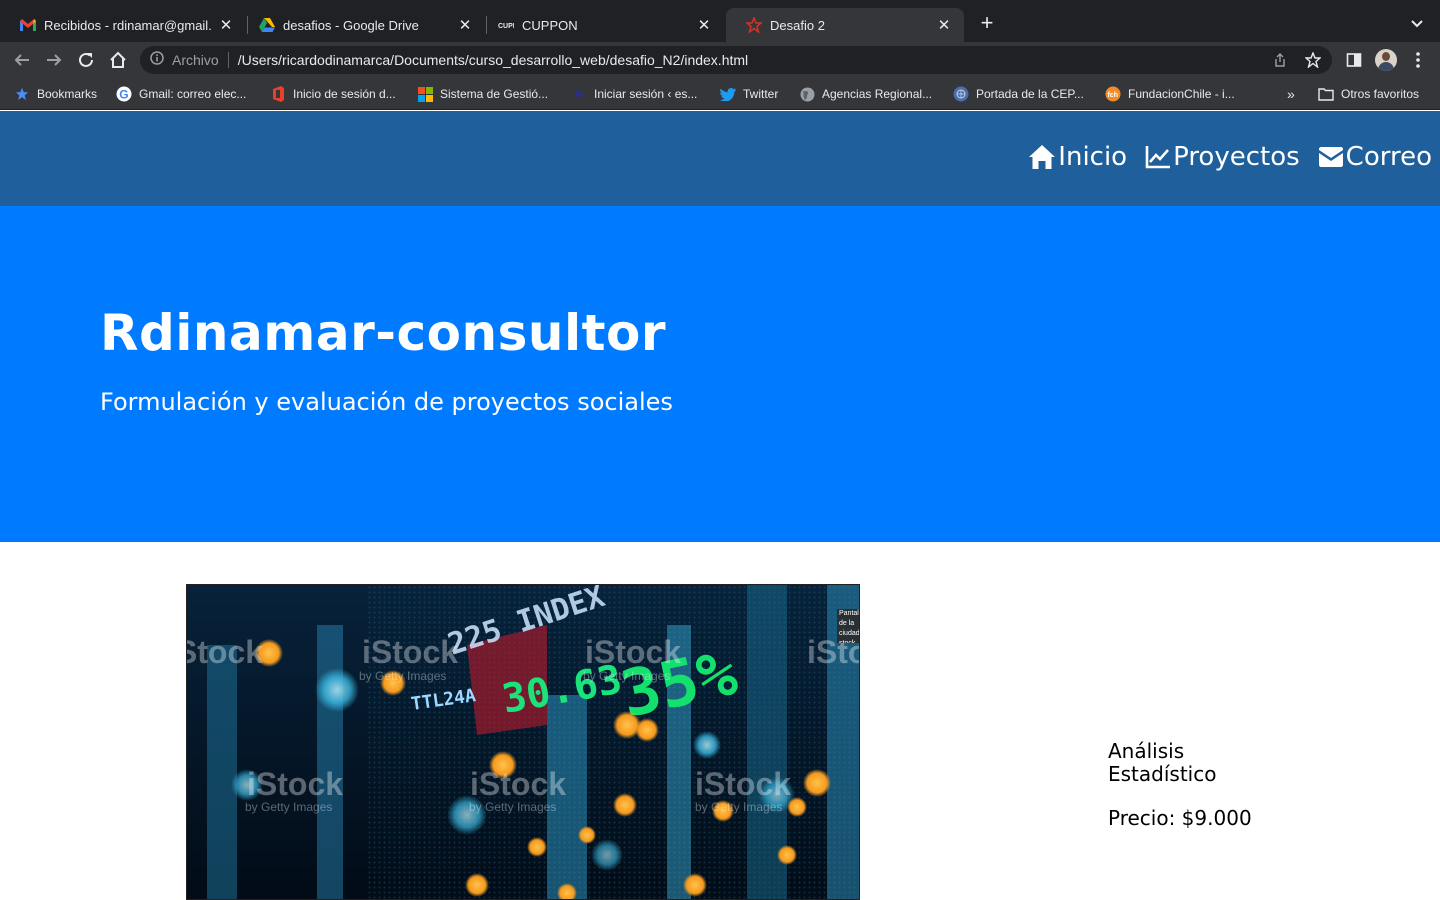 This screenshot has width=1440, height=900. I want to click on home-button-icon, so click(118, 60).